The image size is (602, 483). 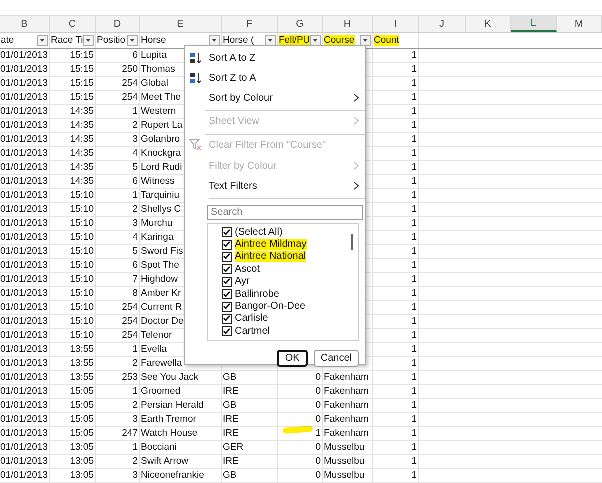 What do you see at coordinates (275, 58) in the screenshot?
I see `menu-item: Sort A to Z` at bounding box center [275, 58].